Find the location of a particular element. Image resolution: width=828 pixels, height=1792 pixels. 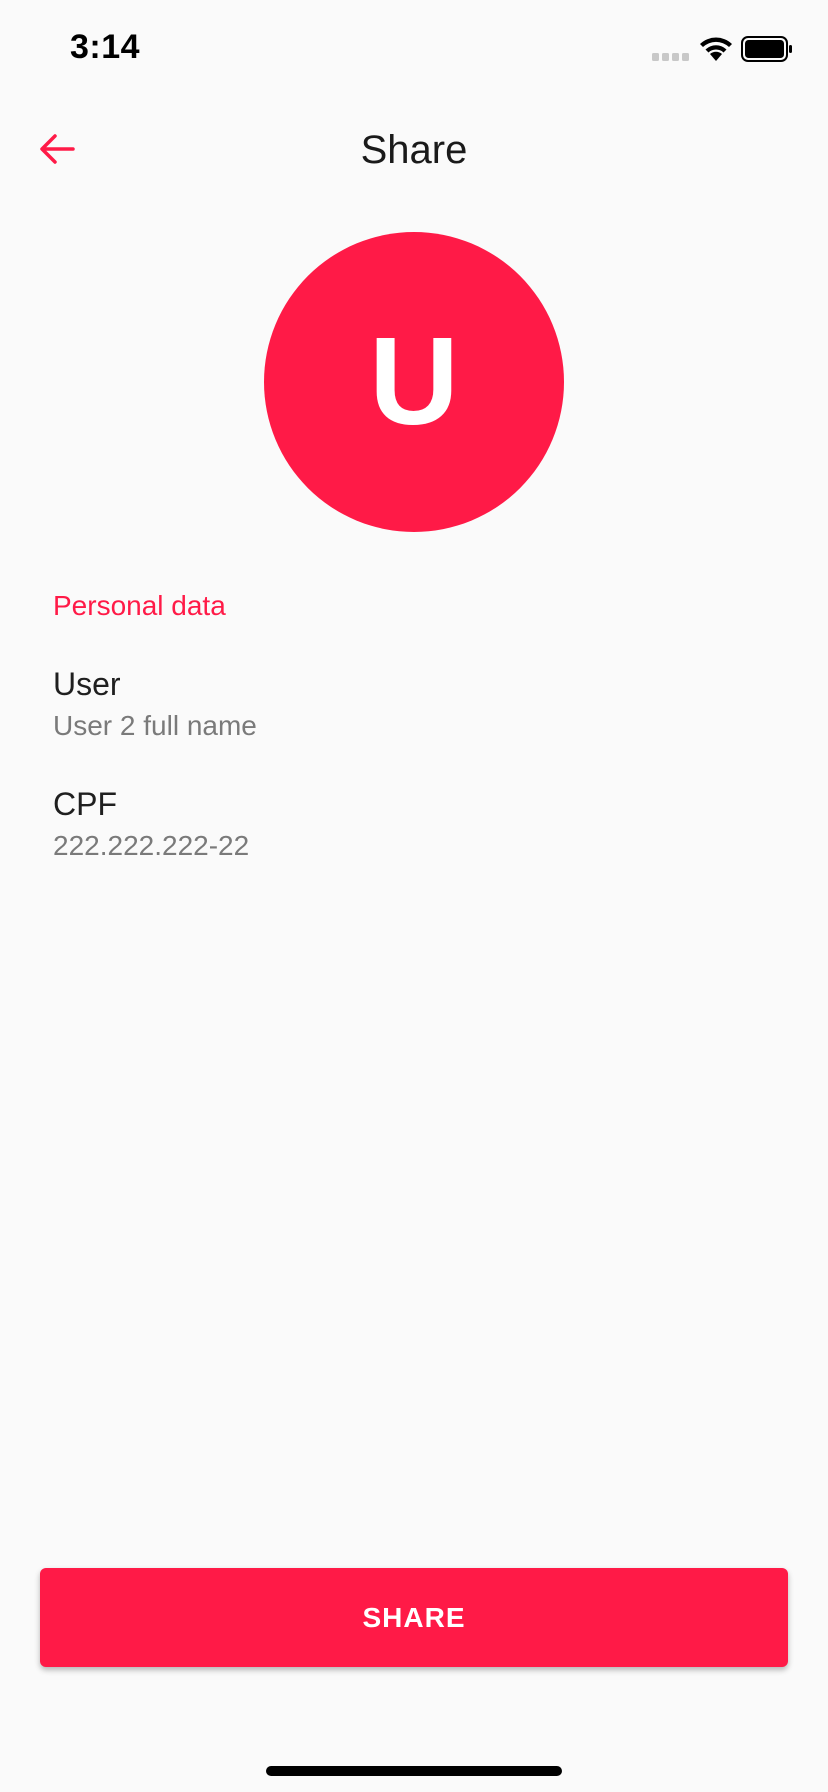

avatar-initial: U is located at coordinates (414, 382).